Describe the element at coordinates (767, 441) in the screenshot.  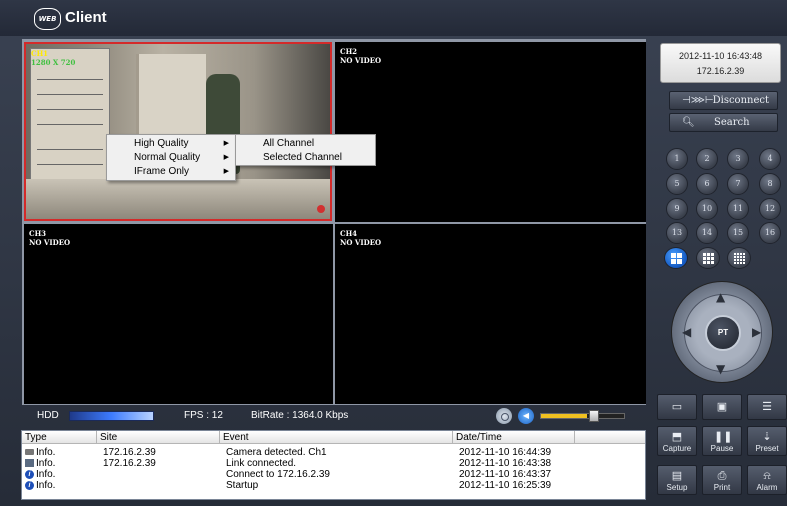
I see `preset-button: ⇣ Preset` at that location.